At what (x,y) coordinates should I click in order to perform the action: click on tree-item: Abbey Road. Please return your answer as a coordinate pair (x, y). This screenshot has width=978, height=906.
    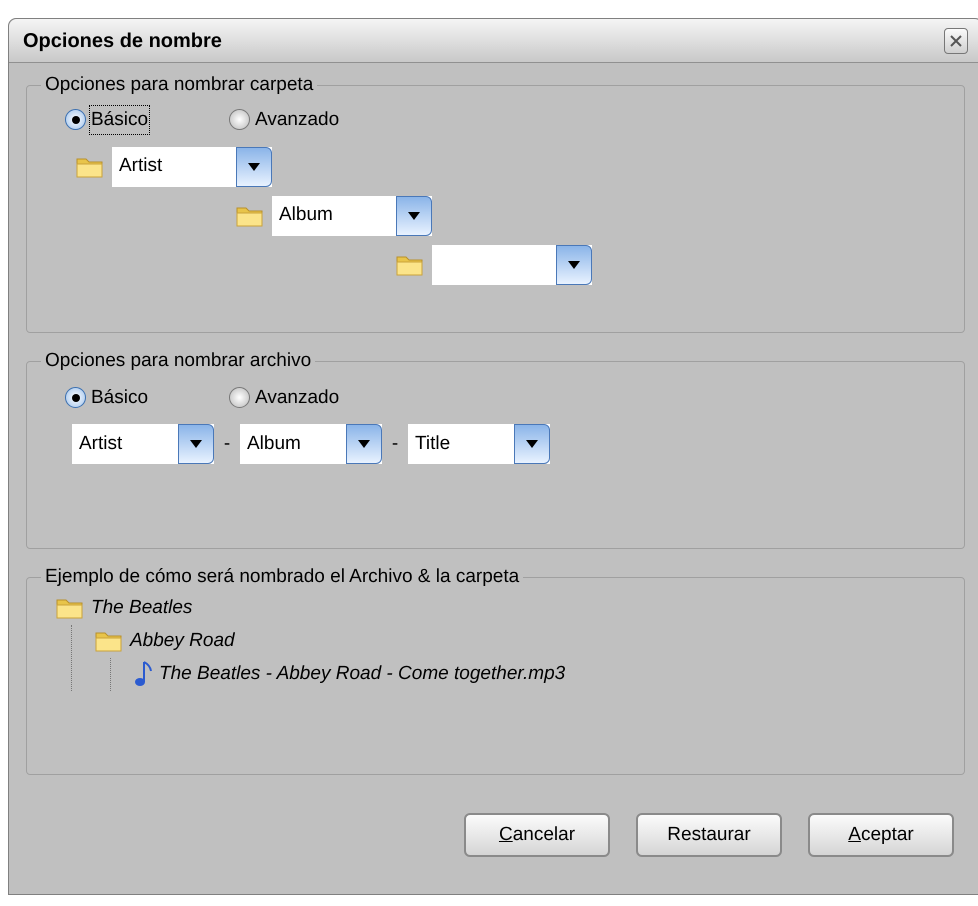
    Looking at the image, I should click on (182, 641).